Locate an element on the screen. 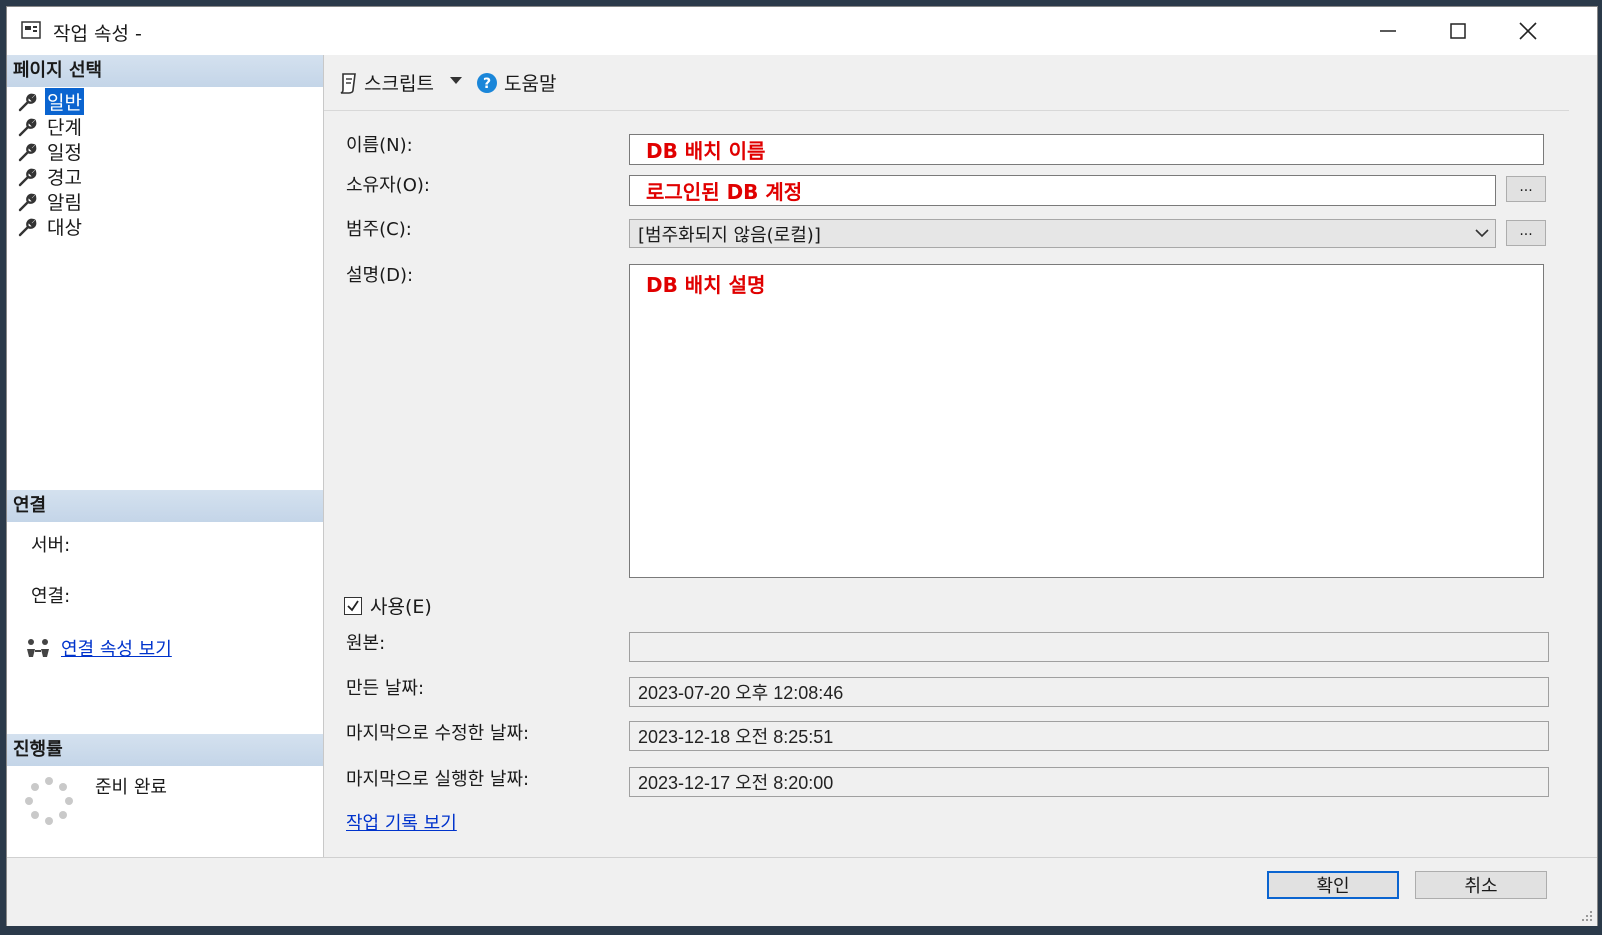  page-item-steps: 단계 is located at coordinates (50, 126).